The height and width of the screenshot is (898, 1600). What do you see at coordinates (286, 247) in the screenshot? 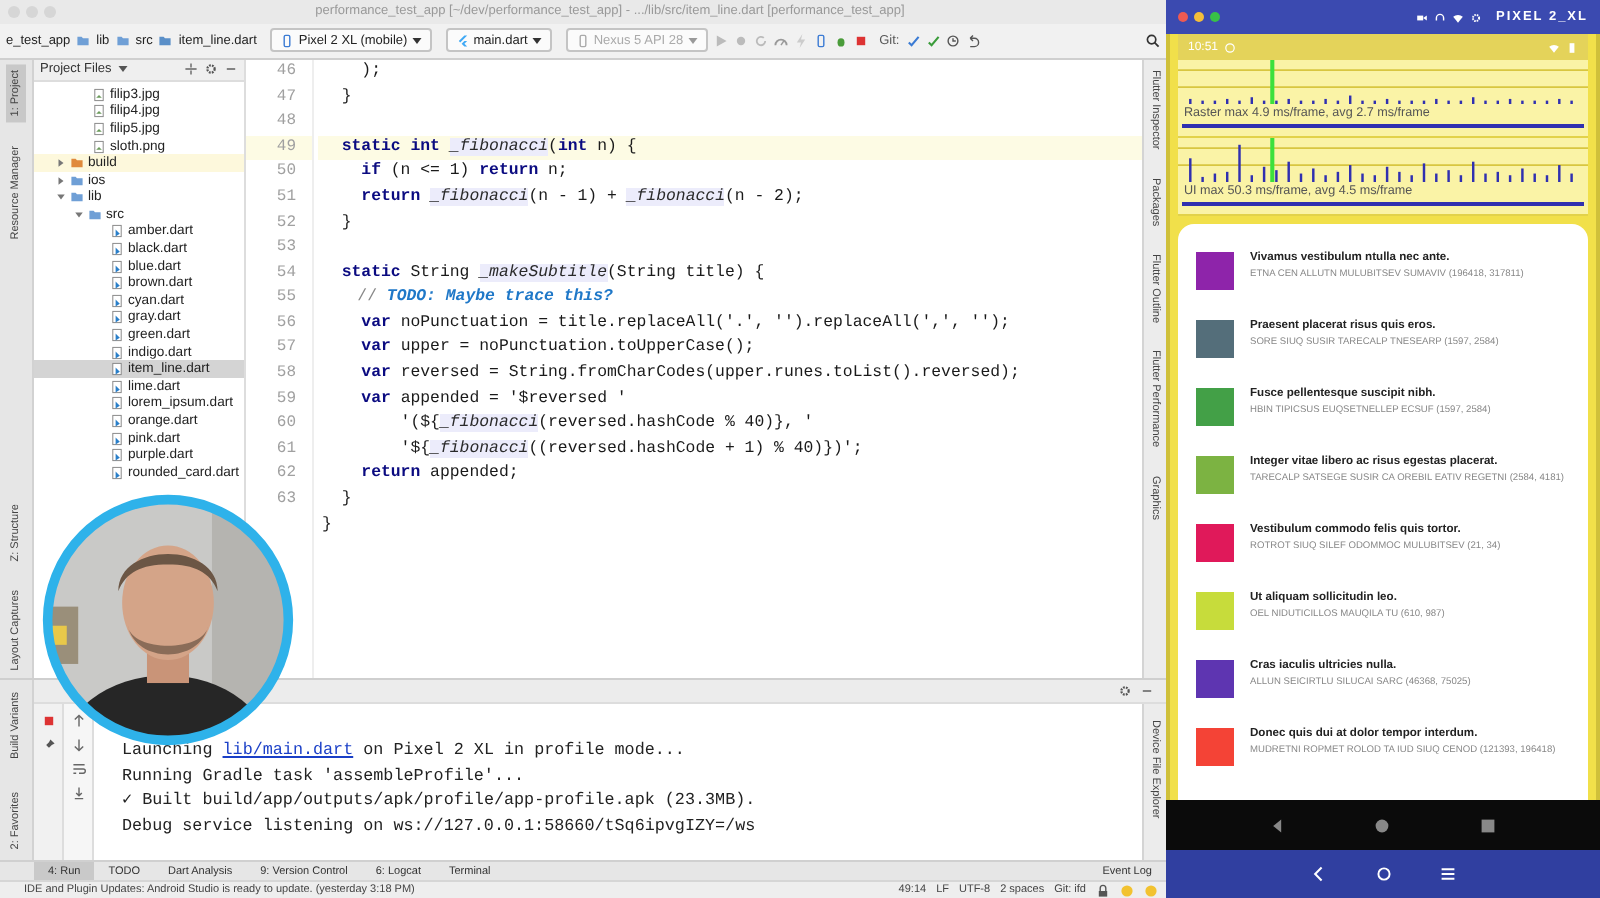
I see `line-number: 53` at bounding box center [286, 247].